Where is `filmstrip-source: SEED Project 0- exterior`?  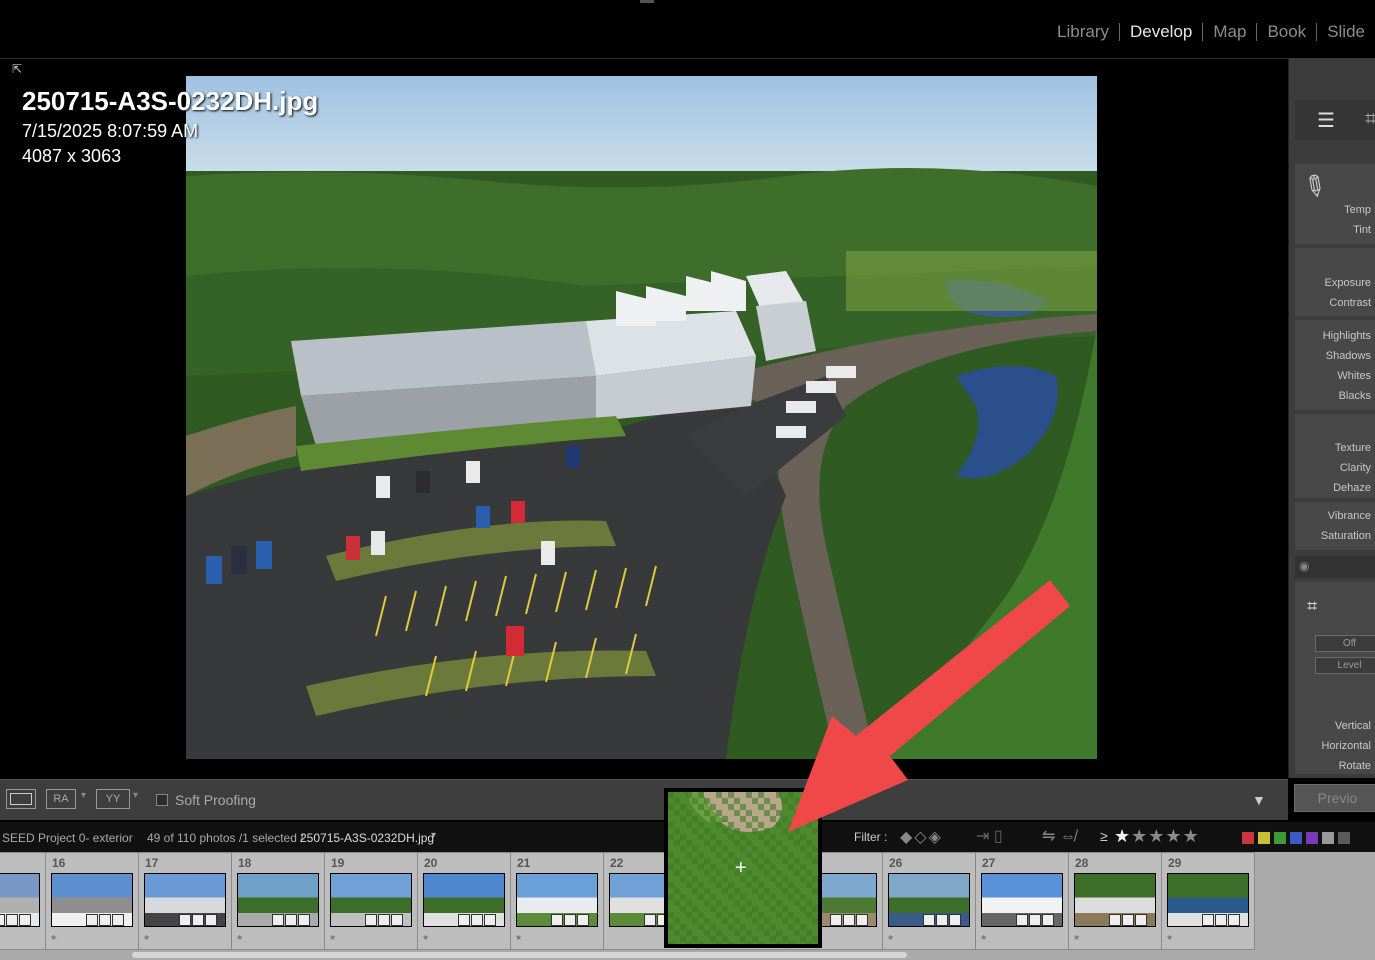
filmstrip-source: SEED Project 0- exterior is located at coordinates (67, 838).